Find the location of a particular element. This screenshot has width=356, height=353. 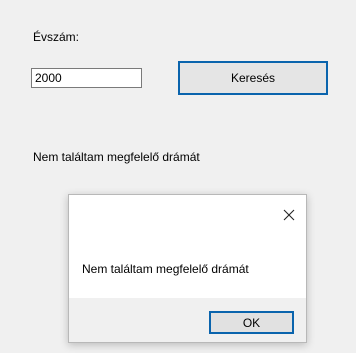

search-button: Keresés is located at coordinates (253, 78).